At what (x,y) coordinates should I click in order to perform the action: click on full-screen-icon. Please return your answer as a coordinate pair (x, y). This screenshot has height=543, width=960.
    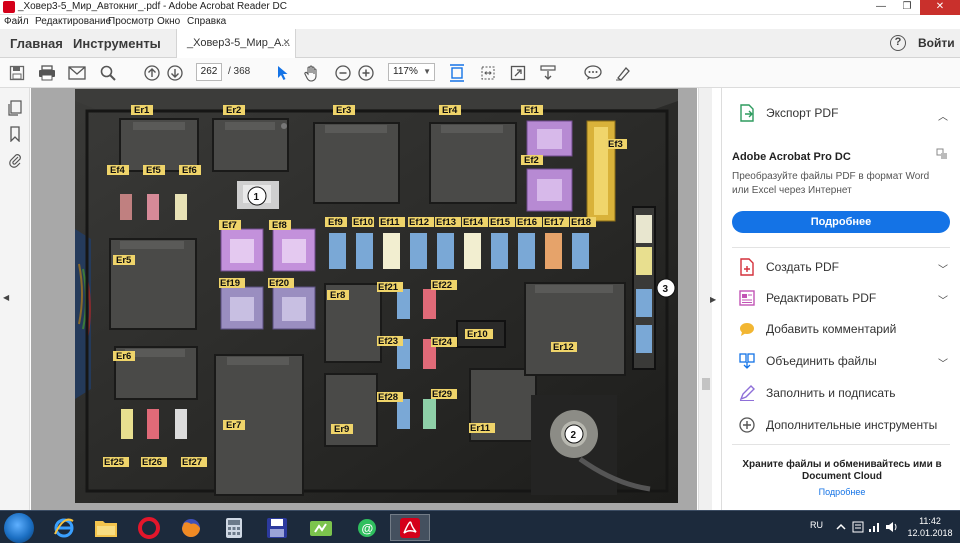
    Looking at the image, I should click on (518, 73).